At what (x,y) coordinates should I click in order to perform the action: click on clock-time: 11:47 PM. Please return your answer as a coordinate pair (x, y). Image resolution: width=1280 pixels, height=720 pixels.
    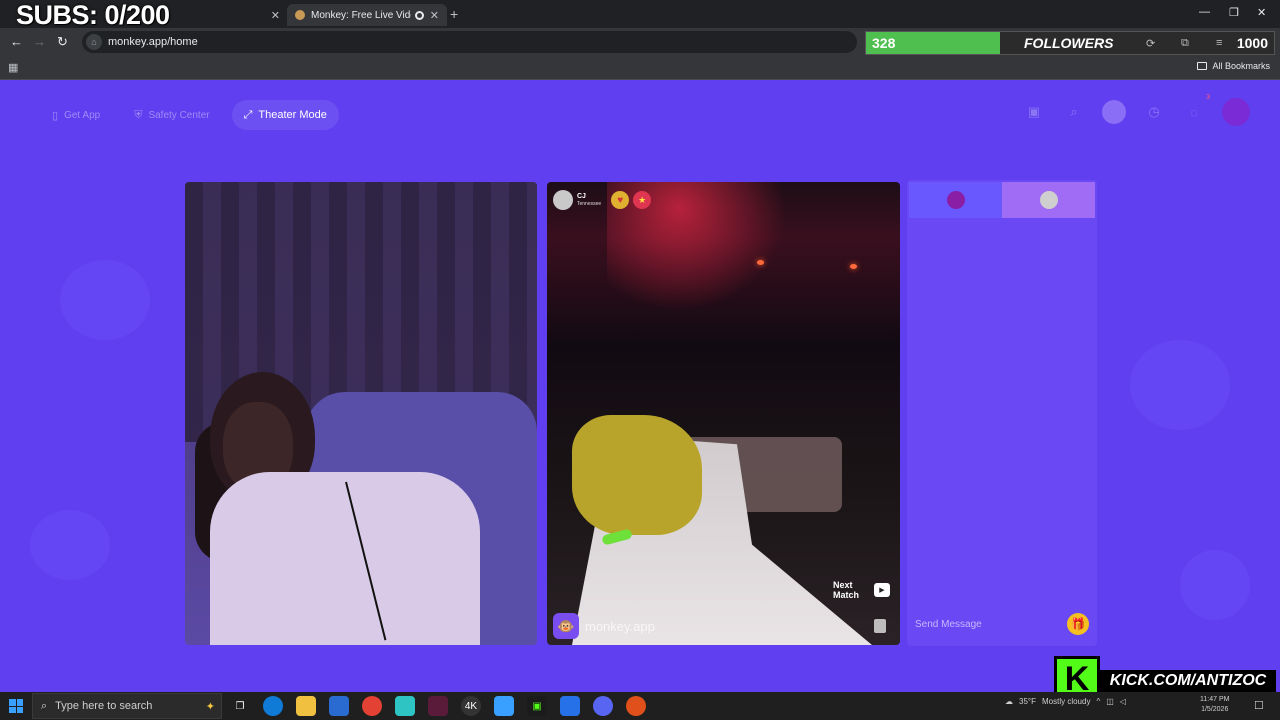
    Looking at the image, I should click on (1215, 699).